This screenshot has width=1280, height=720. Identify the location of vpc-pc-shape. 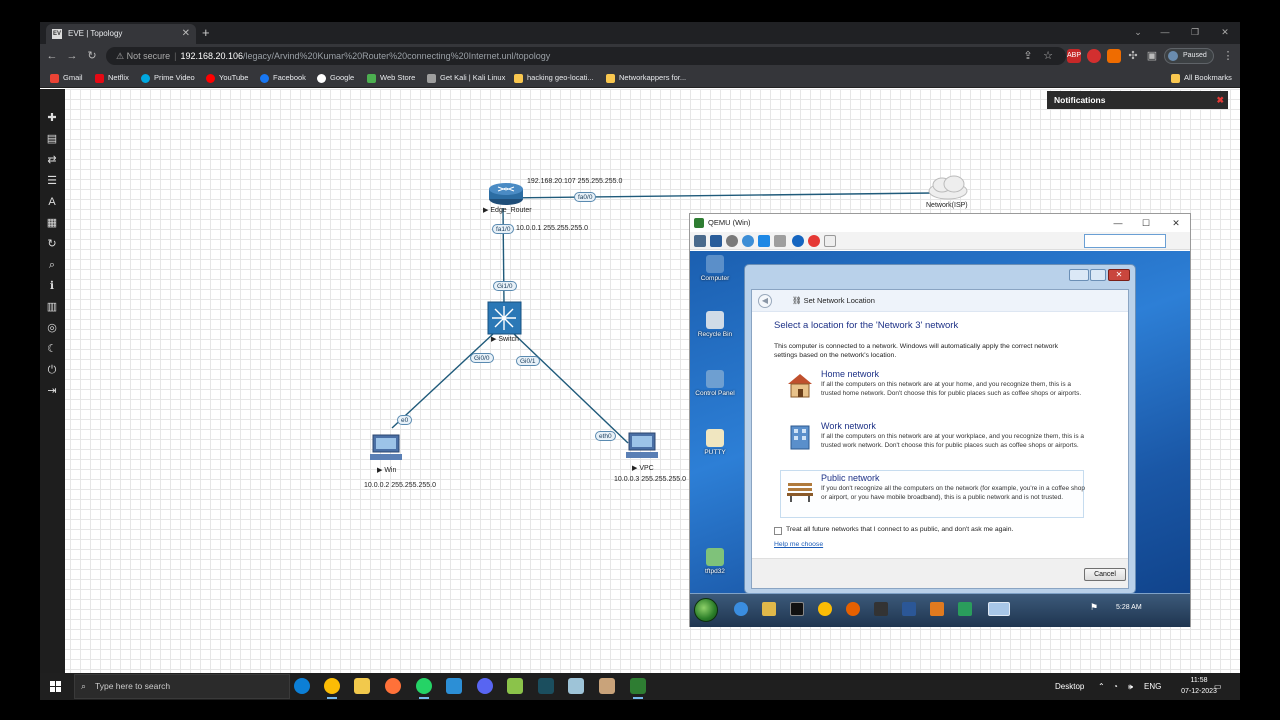
(642, 445).